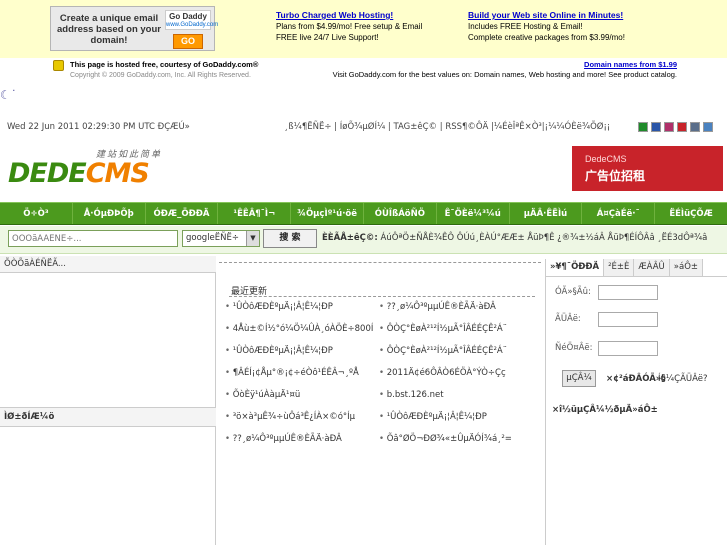  What do you see at coordinates (108, 417) in the screenshot?
I see `featured-section-title: ÌØ±ðÍÆ¼ö` at bounding box center [108, 417].